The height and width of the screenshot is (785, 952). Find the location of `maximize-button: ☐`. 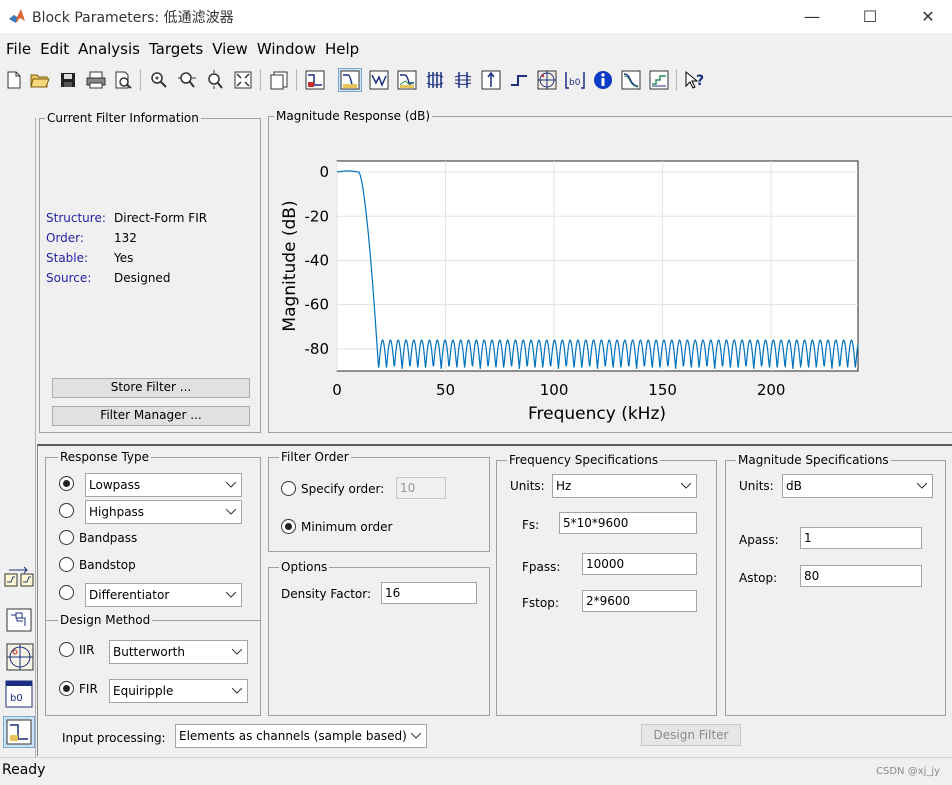

maximize-button: ☐ is located at coordinates (870, 16).